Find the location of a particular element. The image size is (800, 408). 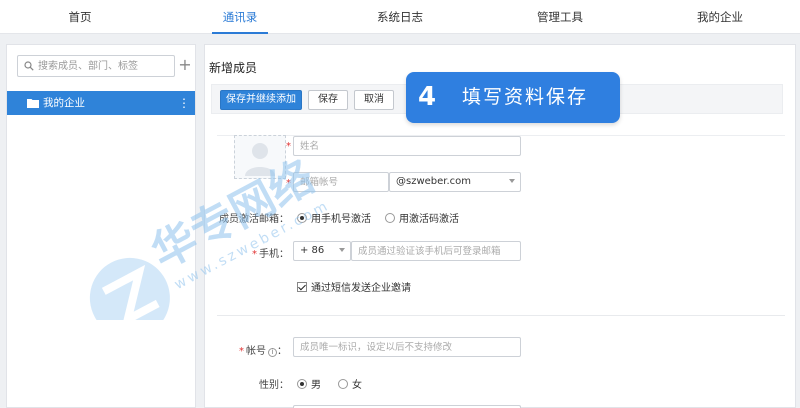

activation-by-phone-radio: 用手机号激活 is located at coordinates (334, 217).